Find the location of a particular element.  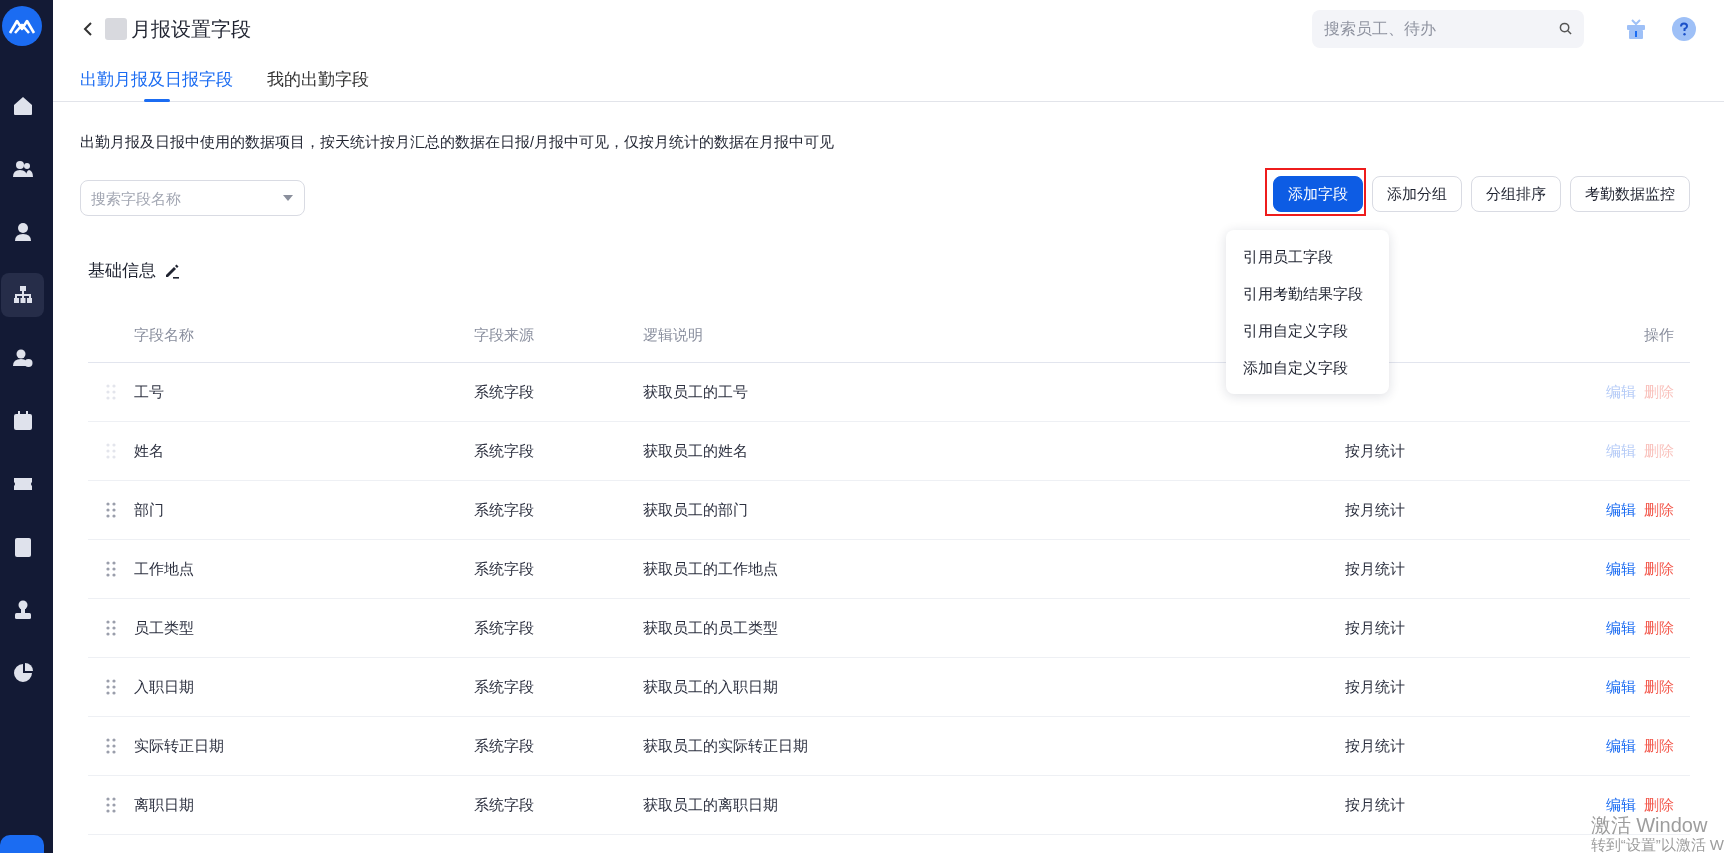

toolbar-button: 考勤数据监控 is located at coordinates (1630, 194).